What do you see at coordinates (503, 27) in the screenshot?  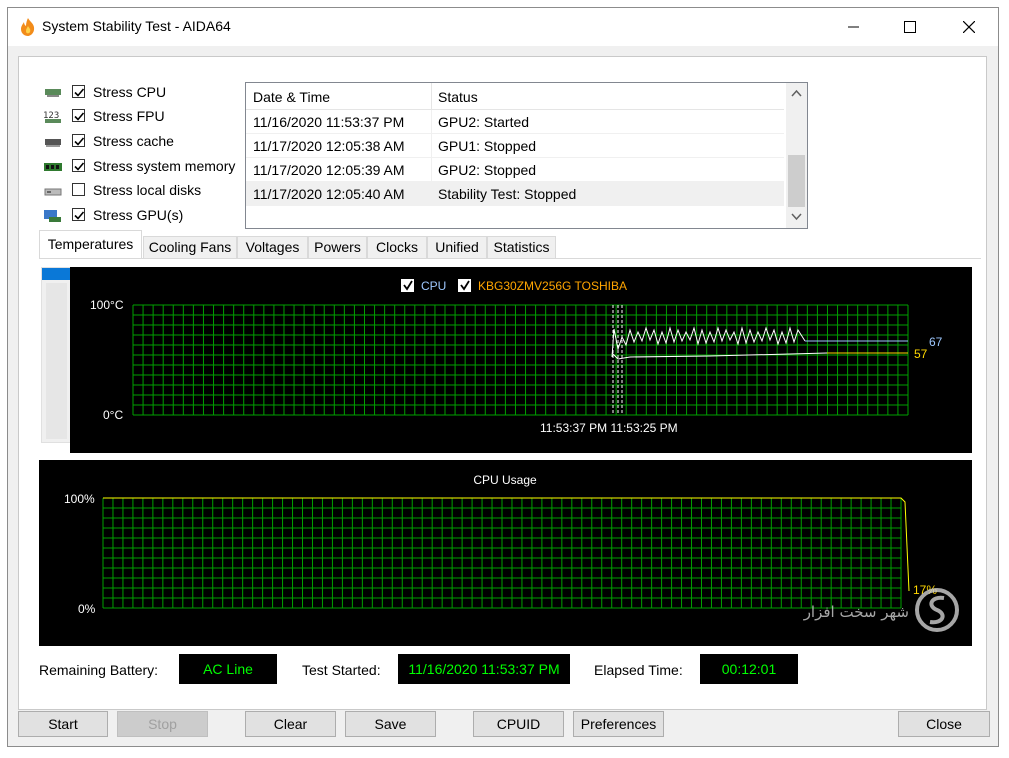 I see `title-bar: System Stability Test - AIDA64` at bounding box center [503, 27].